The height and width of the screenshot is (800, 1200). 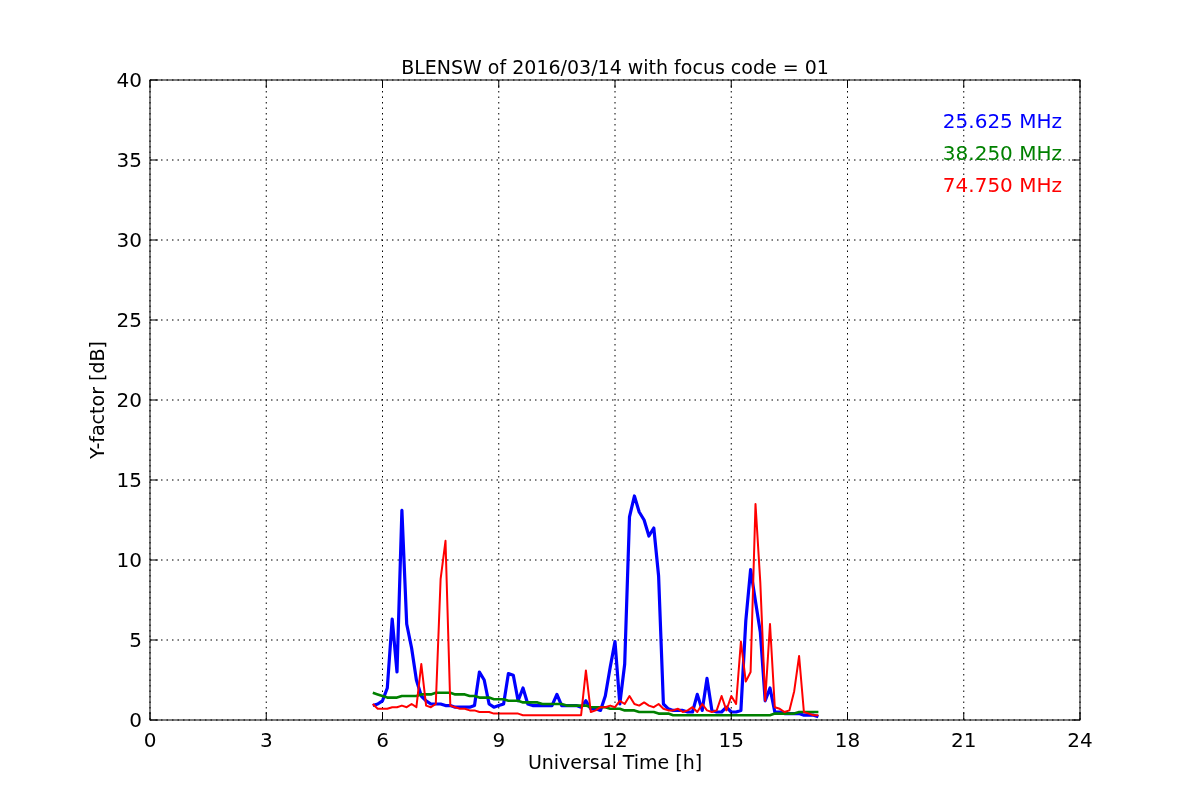 What do you see at coordinates (129, 80) in the screenshot?
I see `y-tick-label: 40` at bounding box center [129, 80].